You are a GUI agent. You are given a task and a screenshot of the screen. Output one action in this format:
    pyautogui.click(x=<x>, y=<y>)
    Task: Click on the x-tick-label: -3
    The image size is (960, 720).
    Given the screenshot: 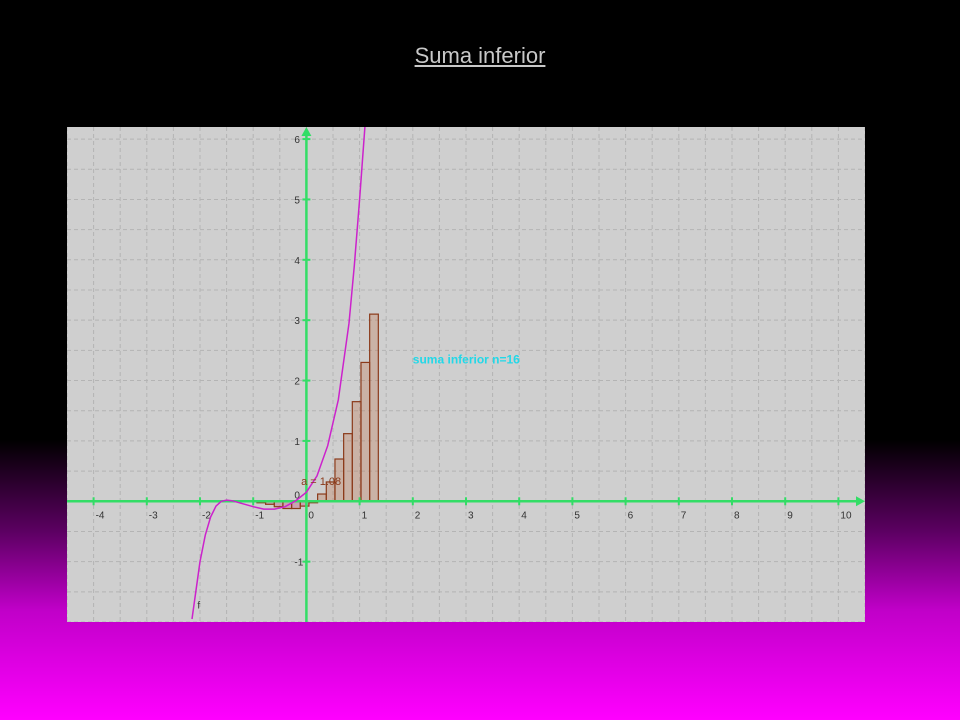 What is the action you would take?
    pyautogui.click(x=153, y=515)
    